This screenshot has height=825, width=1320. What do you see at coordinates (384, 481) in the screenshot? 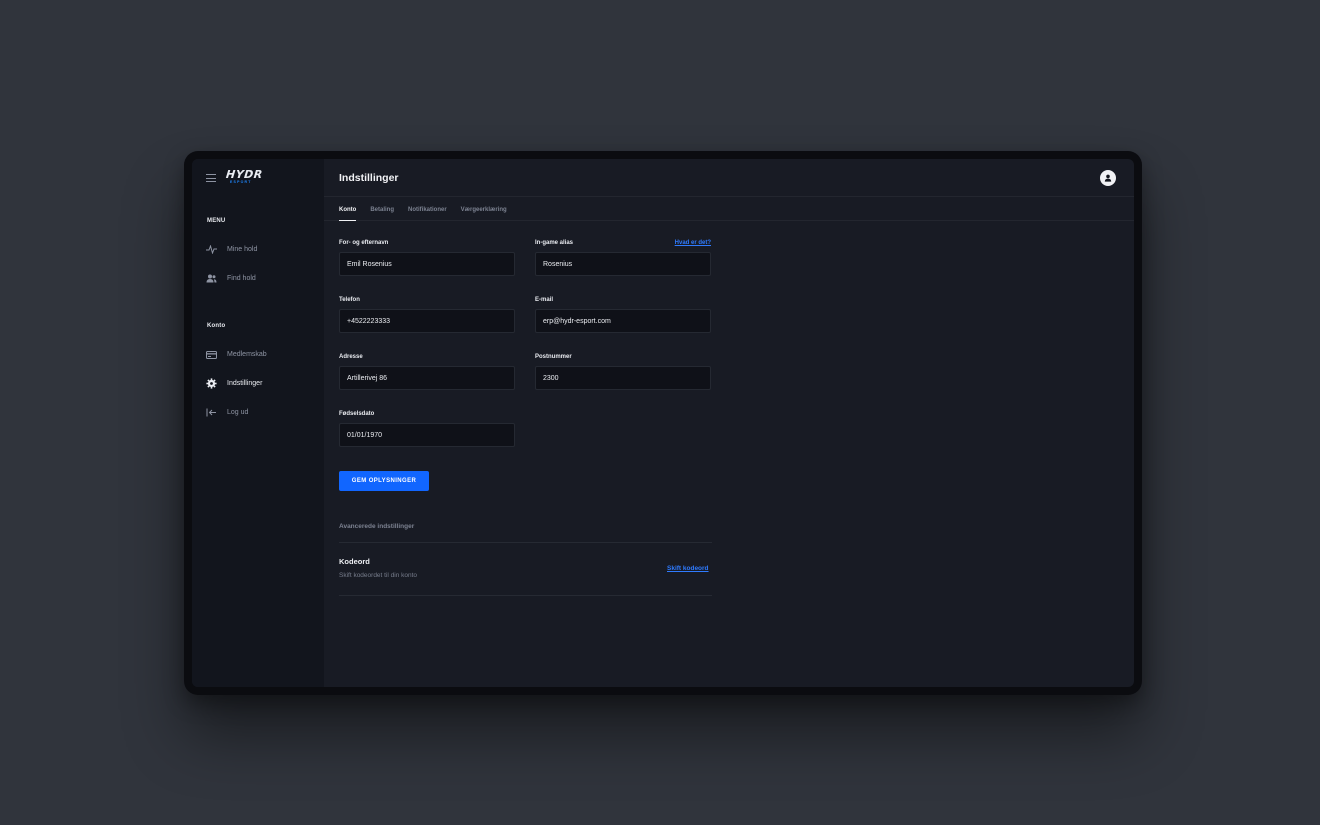
I see `save-button: GEM OPLYSNINGER` at bounding box center [384, 481].